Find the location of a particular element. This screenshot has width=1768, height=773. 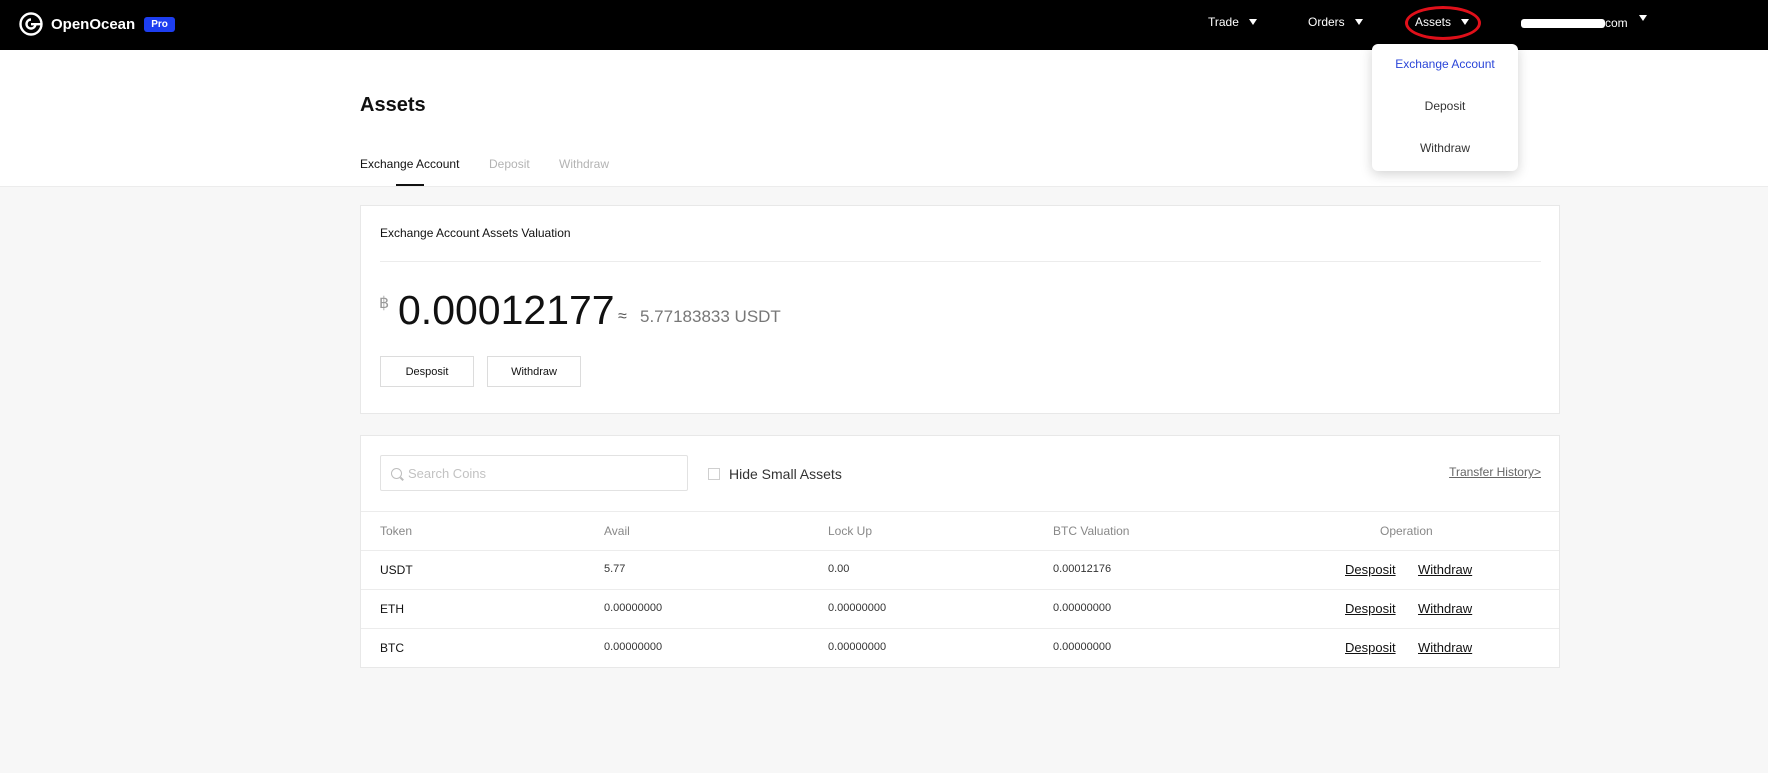

search-input is located at coordinates (538, 473).